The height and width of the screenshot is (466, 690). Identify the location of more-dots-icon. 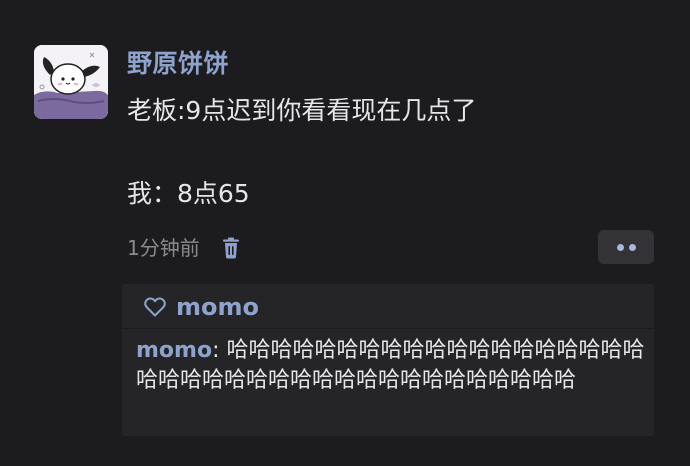
(626, 247).